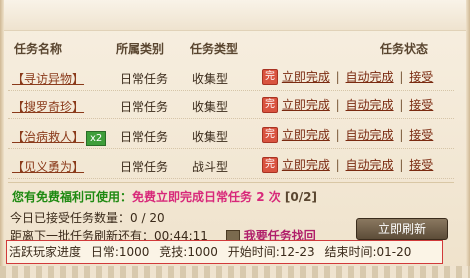 The width and height of the screenshot is (470, 278). What do you see at coordinates (231, 165) in the screenshot?
I see `table-row: 【见义勇为】 日常任务 战斗型 完 立即完成 | 自动完成 | 接受` at bounding box center [231, 165].